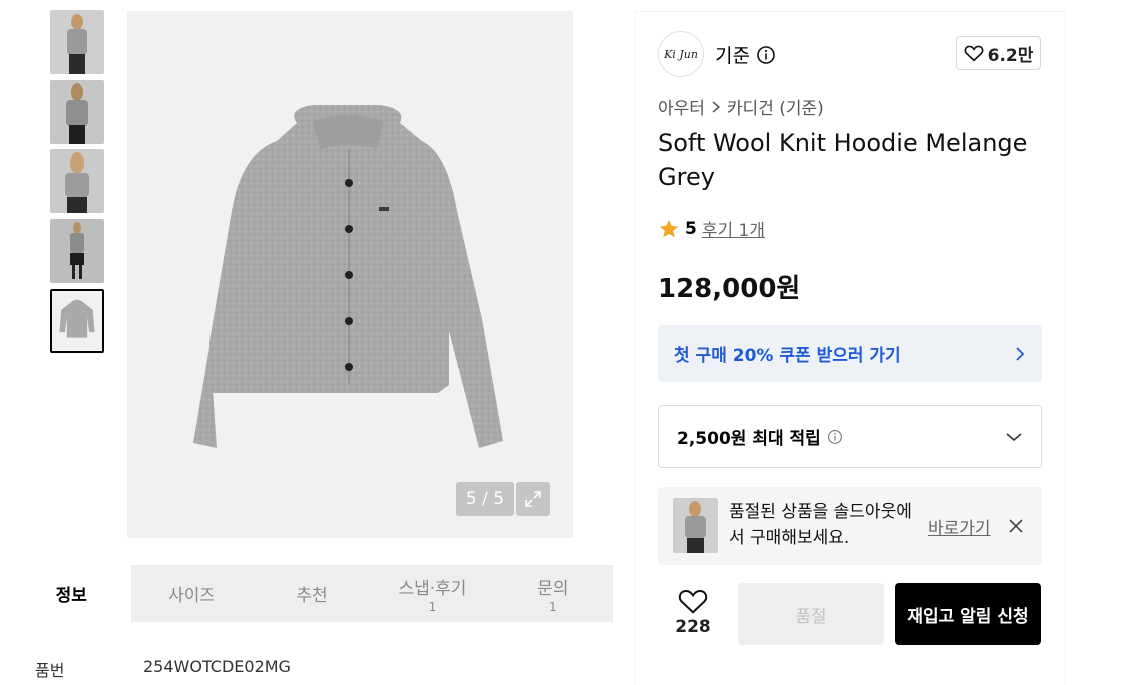 The image size is (1125, 685). Describe the element at coordinates (850, 436) in the screenshot. I see `points-dropdown: 2,500원 최대 적립` at that location.